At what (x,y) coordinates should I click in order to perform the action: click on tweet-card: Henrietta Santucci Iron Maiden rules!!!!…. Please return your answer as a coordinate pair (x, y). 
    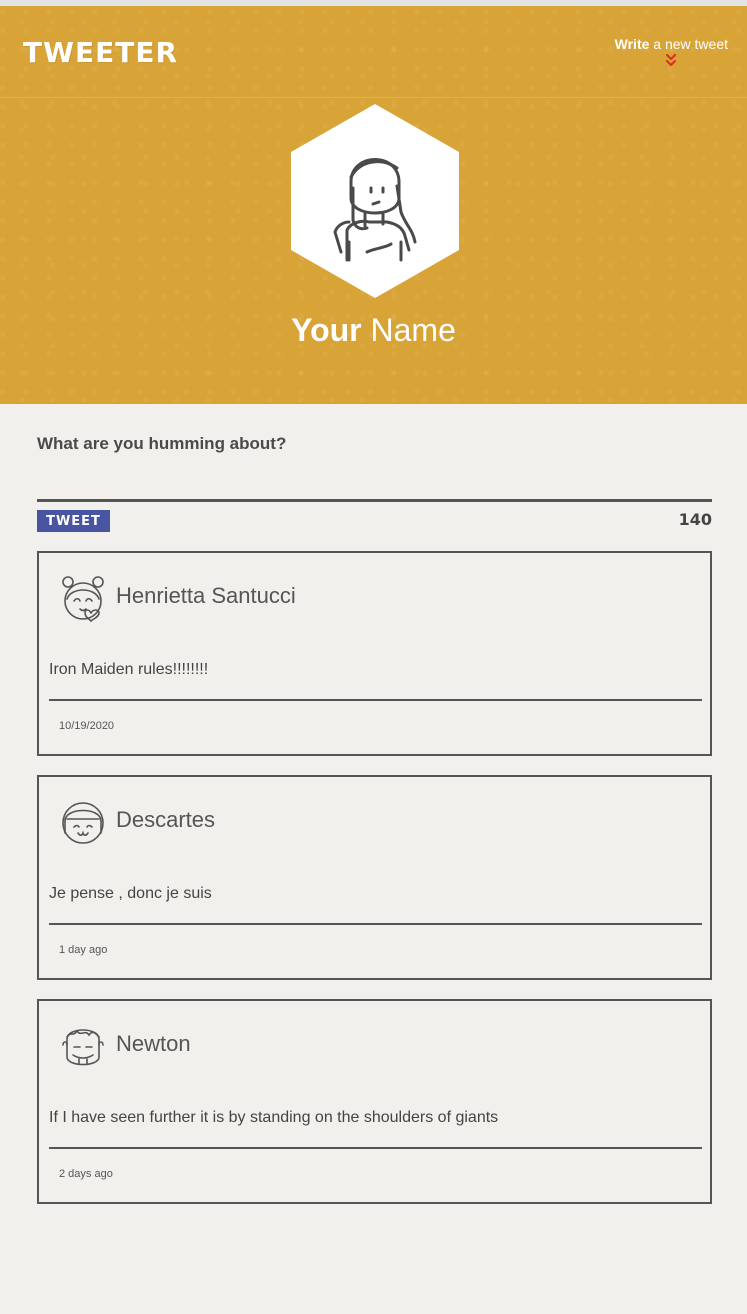
    Looking at the image, I should click on (374, 653).